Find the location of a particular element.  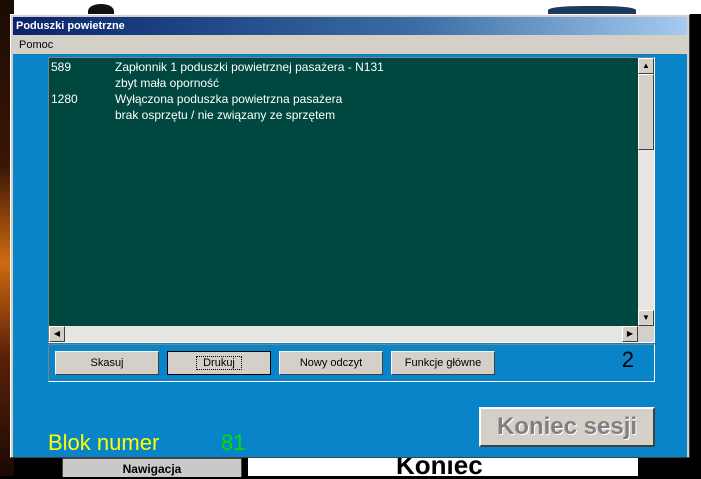

print-button-label: Drukuj is located at coordinates (219, 363).